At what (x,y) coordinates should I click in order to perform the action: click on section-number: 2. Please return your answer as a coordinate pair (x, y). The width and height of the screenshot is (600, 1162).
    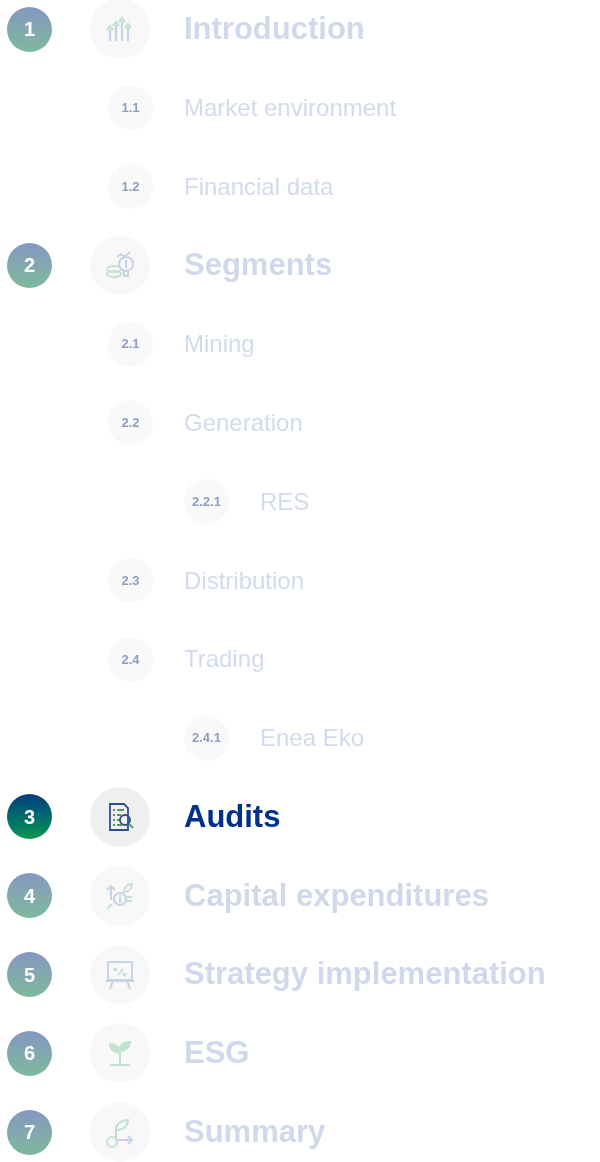
    Looking at the image, I should click on (29, 265).